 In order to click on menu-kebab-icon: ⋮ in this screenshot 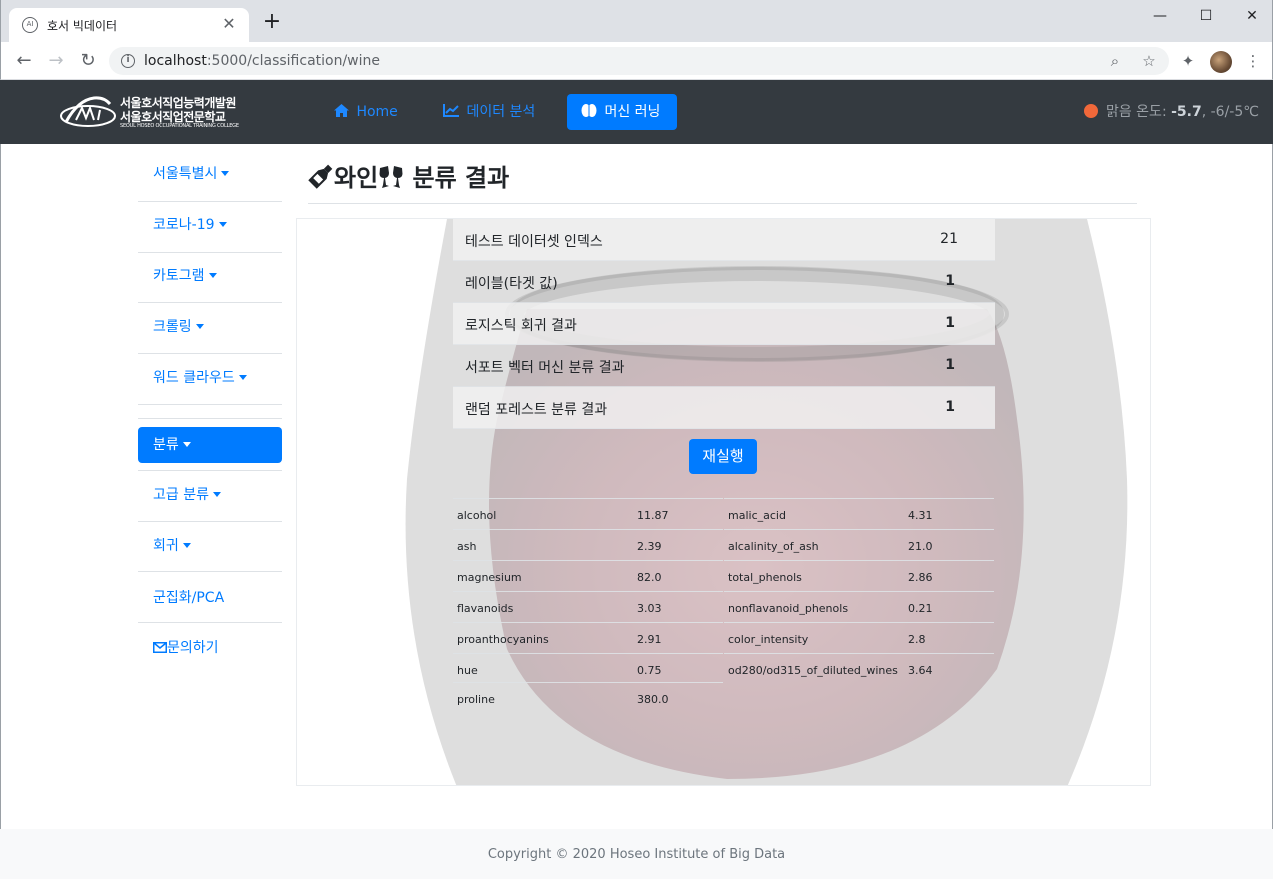, I will do `click(1253, 61)`.